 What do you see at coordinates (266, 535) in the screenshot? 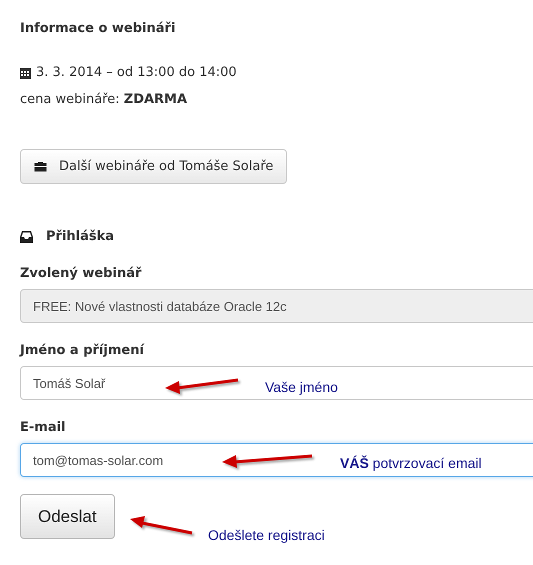
I see `annotation-text: Odešlete registraci` at bounding box center [266, 535].